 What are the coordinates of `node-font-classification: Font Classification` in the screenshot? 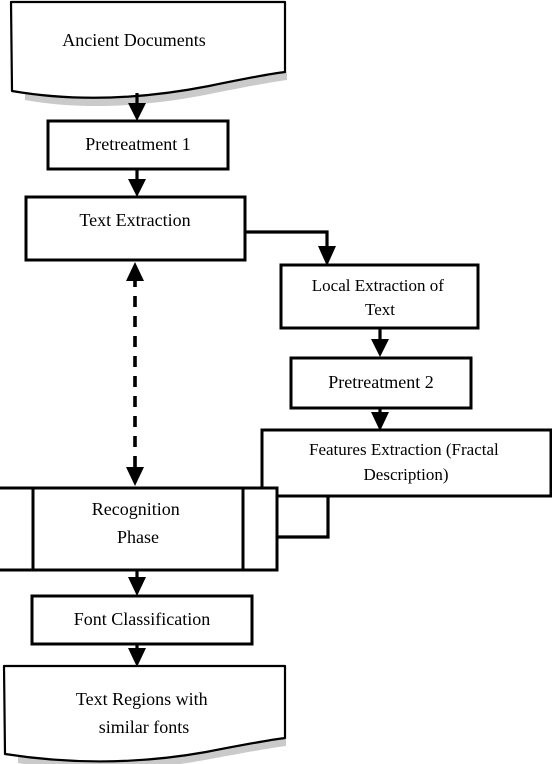 It's located at (142, 620).